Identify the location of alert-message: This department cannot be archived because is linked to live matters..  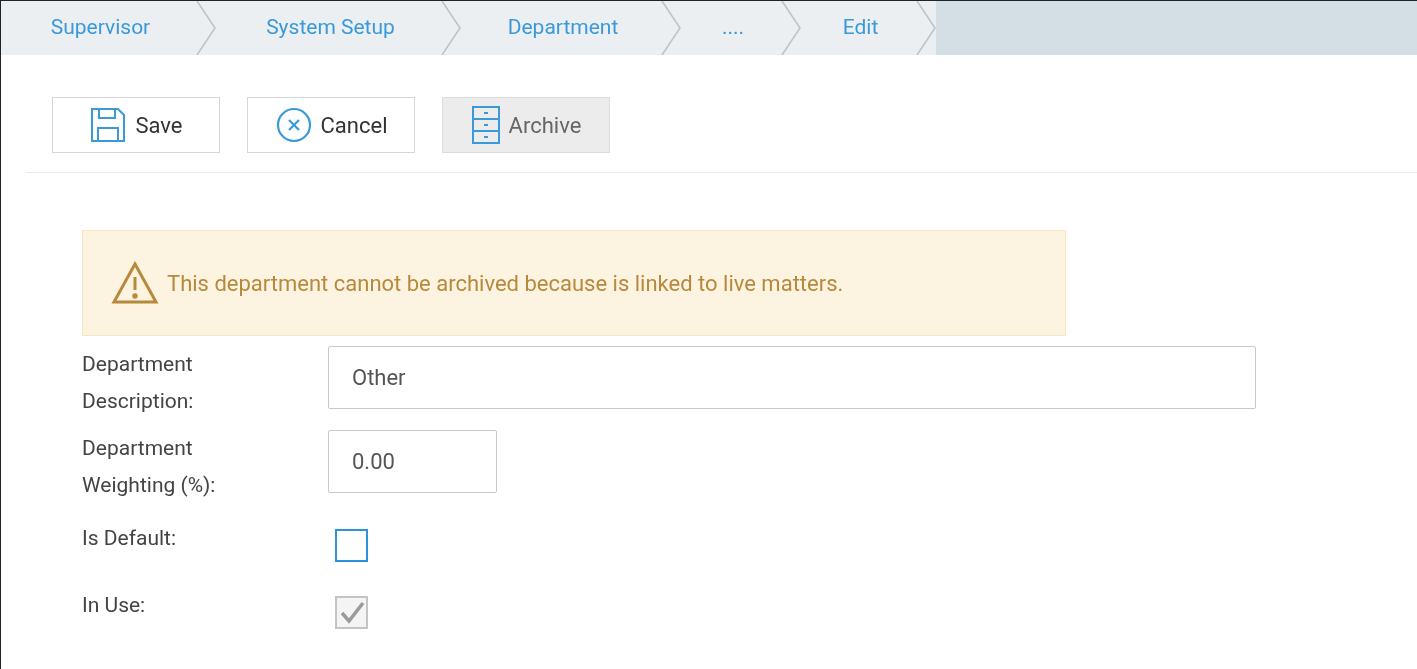
(505, 283).